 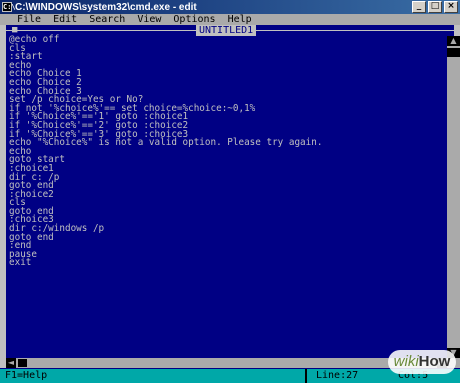 I want to click on menu-file: File, so click(x=29, y=19).